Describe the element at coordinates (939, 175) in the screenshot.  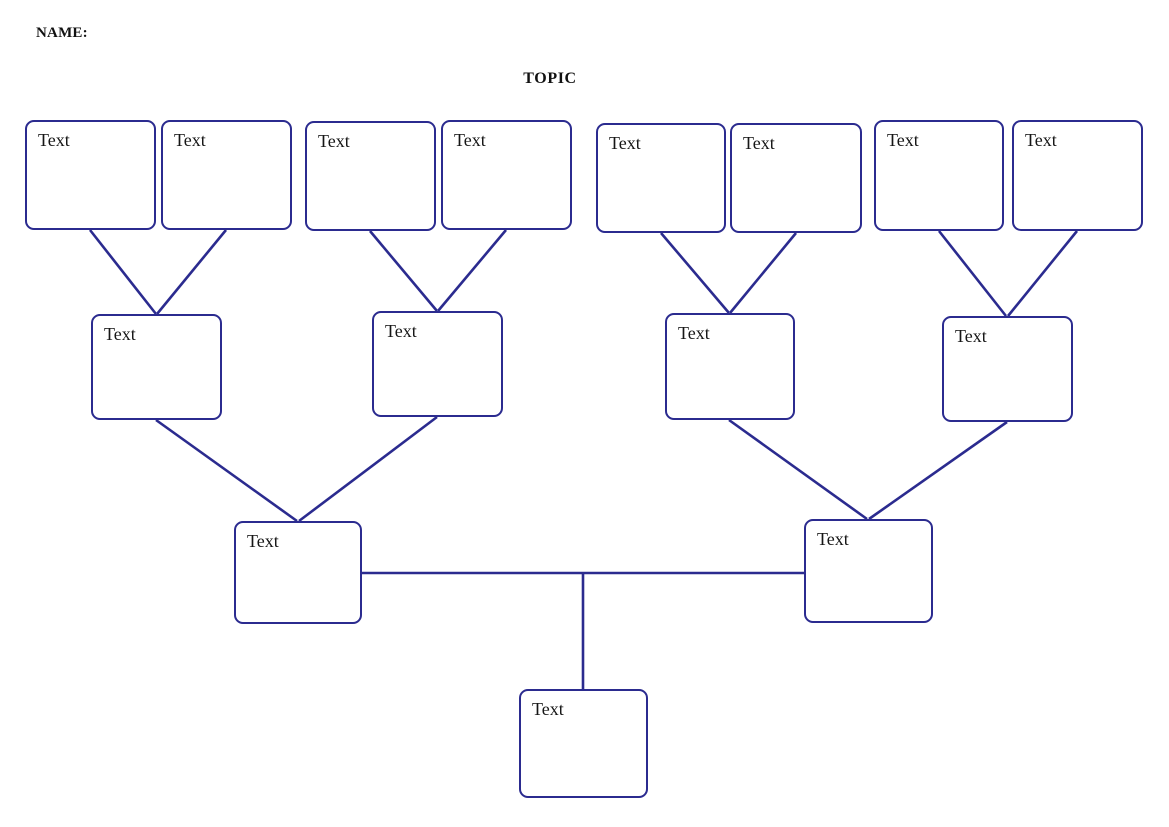
I see `node-box-l1-7: Text` at that location.